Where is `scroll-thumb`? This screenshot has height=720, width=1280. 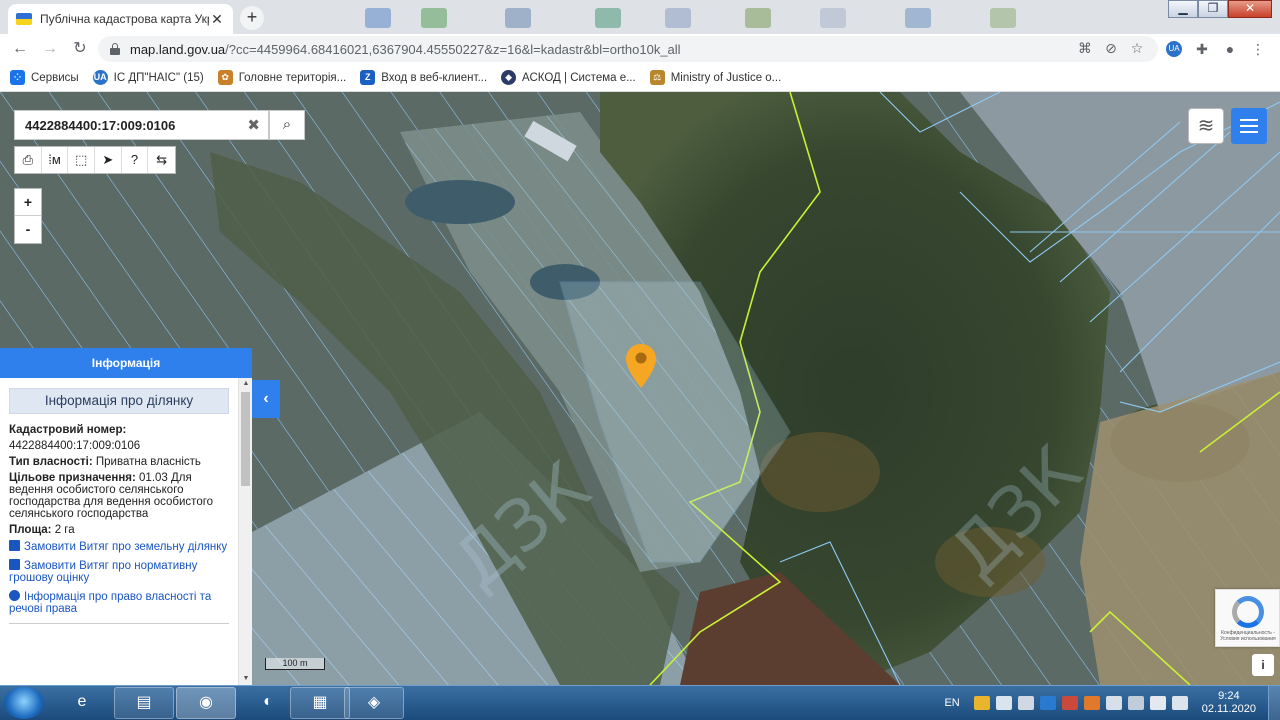
scroll-thumb is located at coordinates (245, 439).